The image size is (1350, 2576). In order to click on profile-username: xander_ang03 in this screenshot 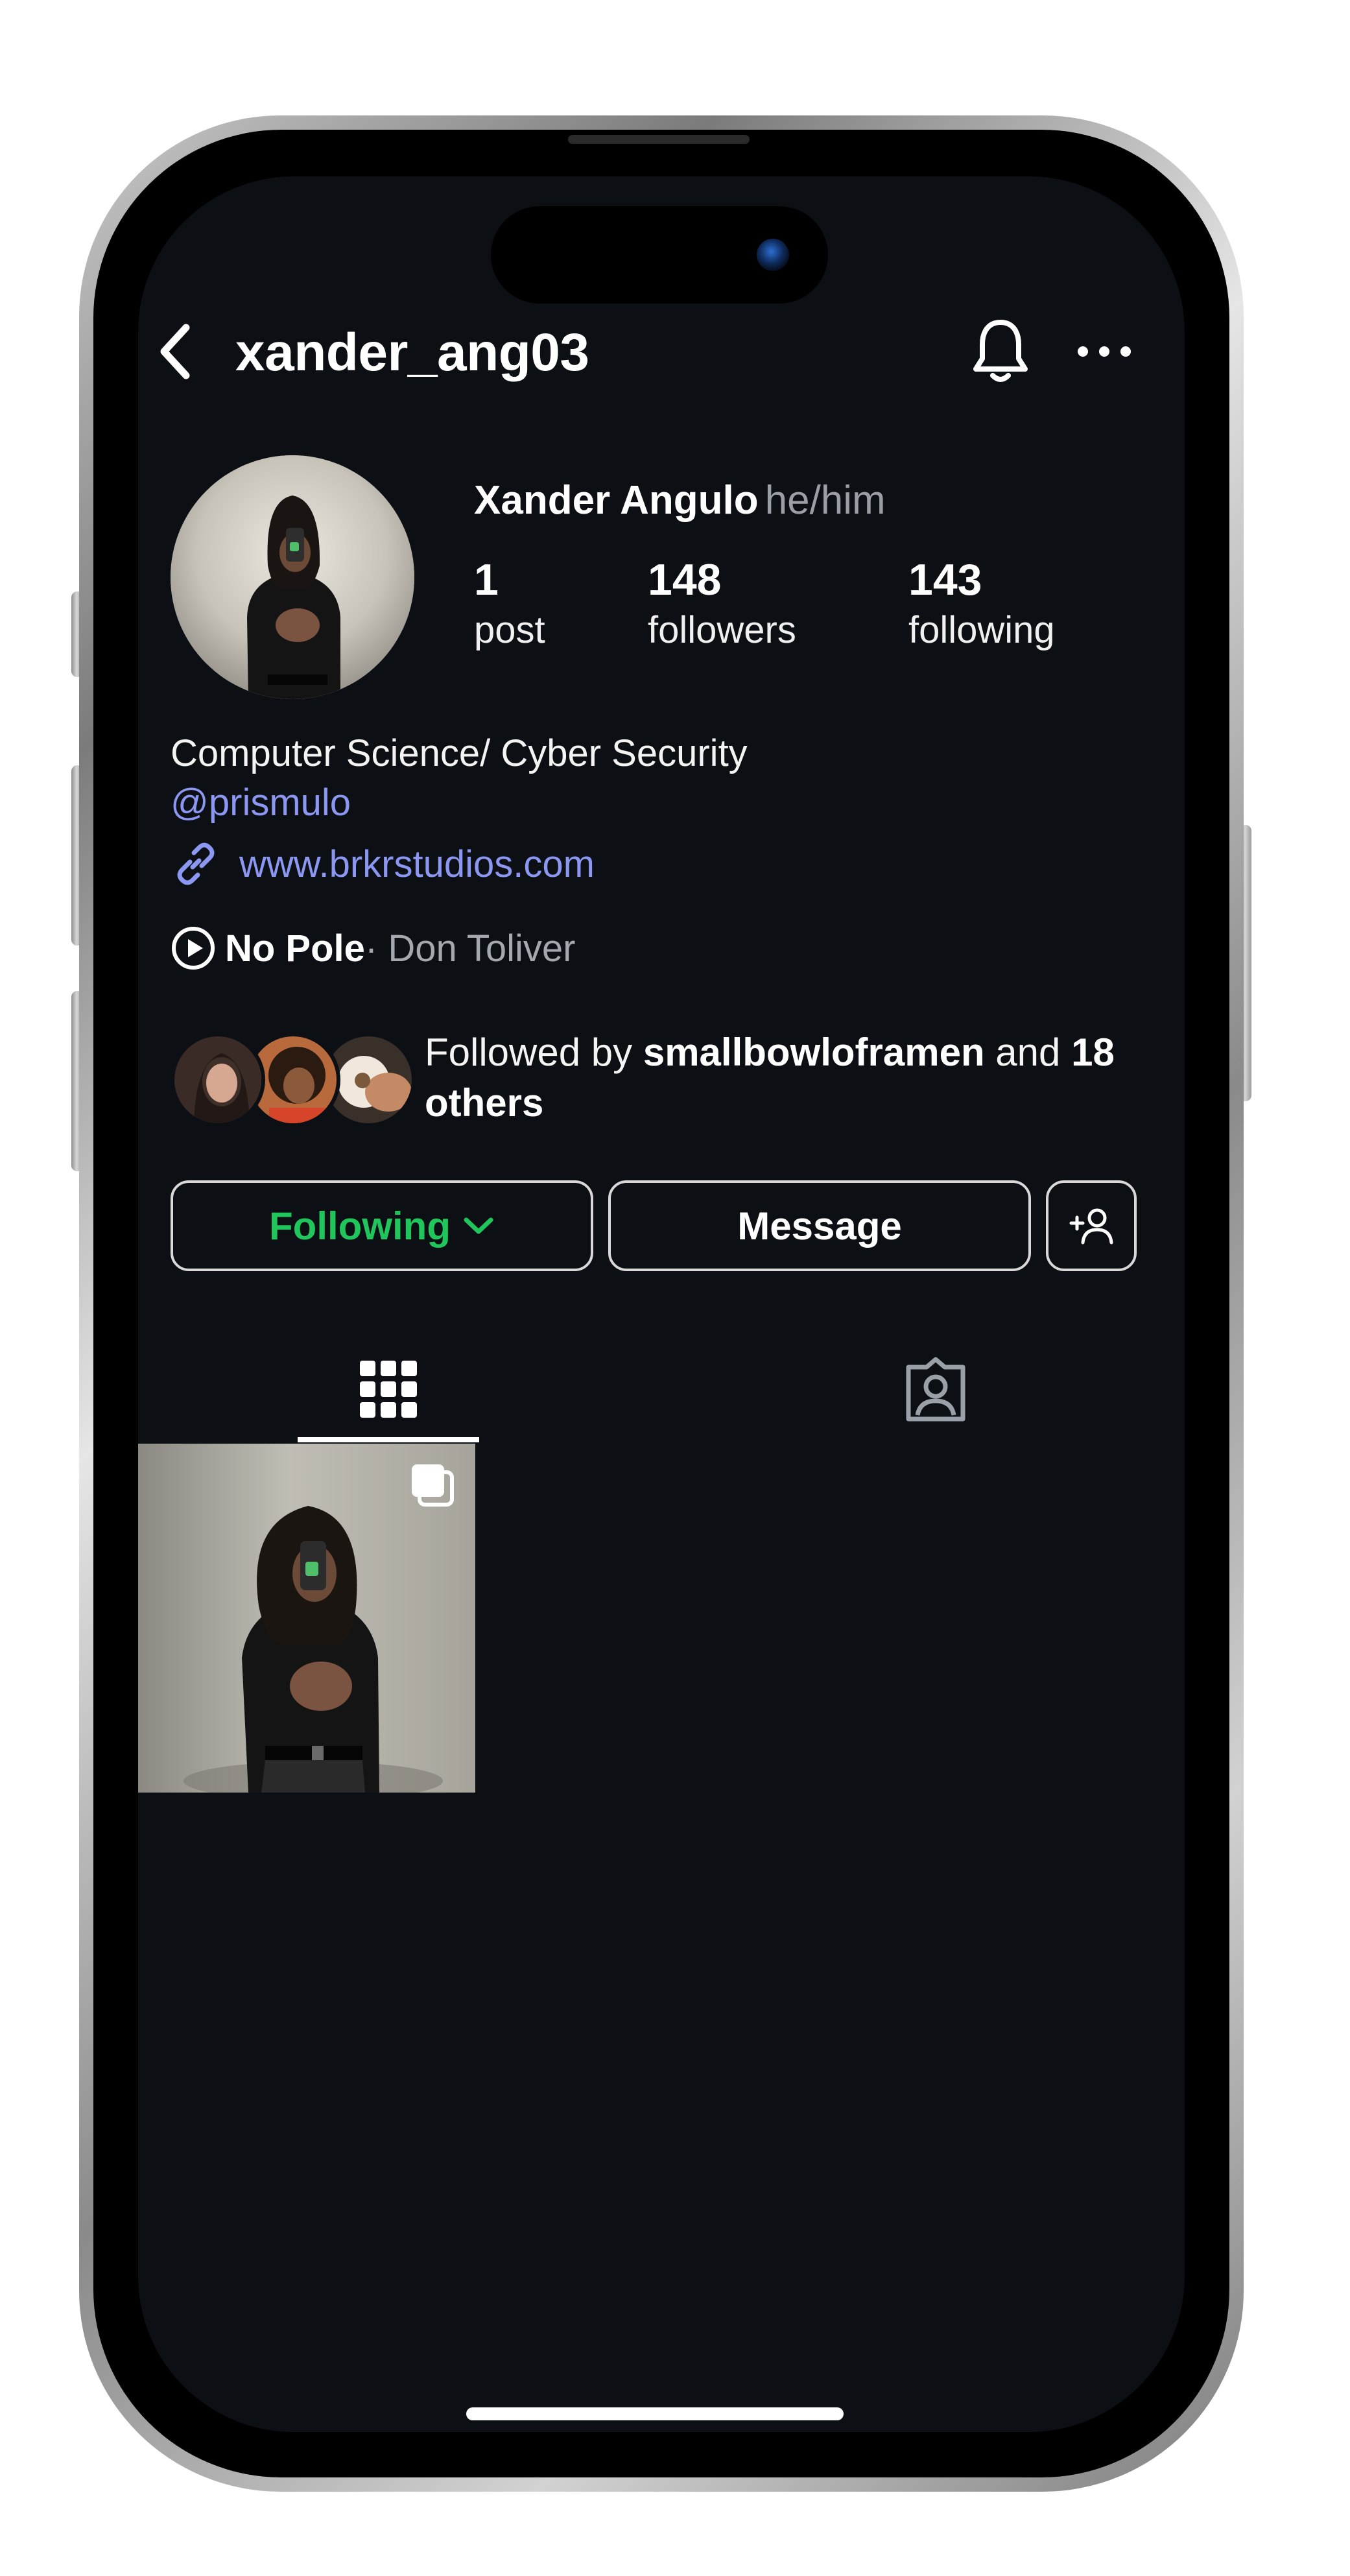, I will do `click(412, 352)`.